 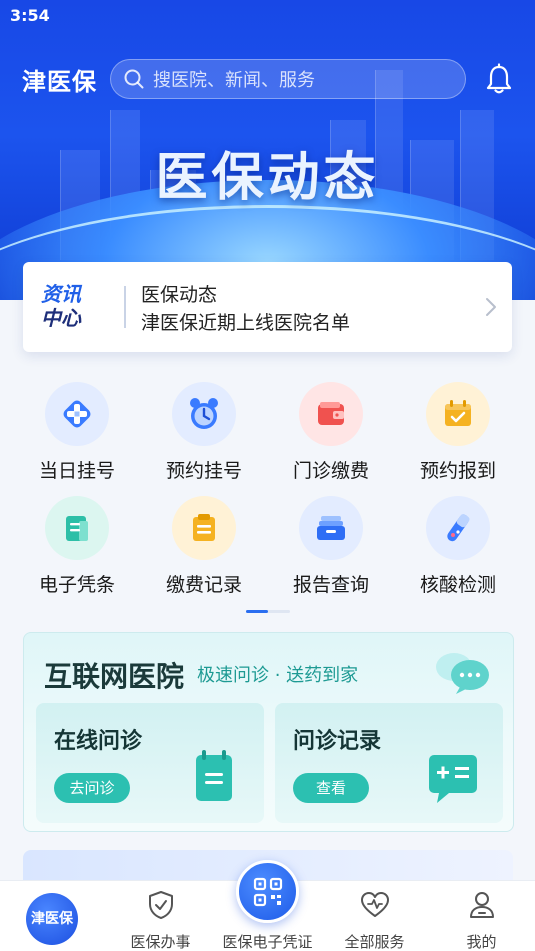 I want to click on service-label: 报告查询, so click(x=330, y=585).